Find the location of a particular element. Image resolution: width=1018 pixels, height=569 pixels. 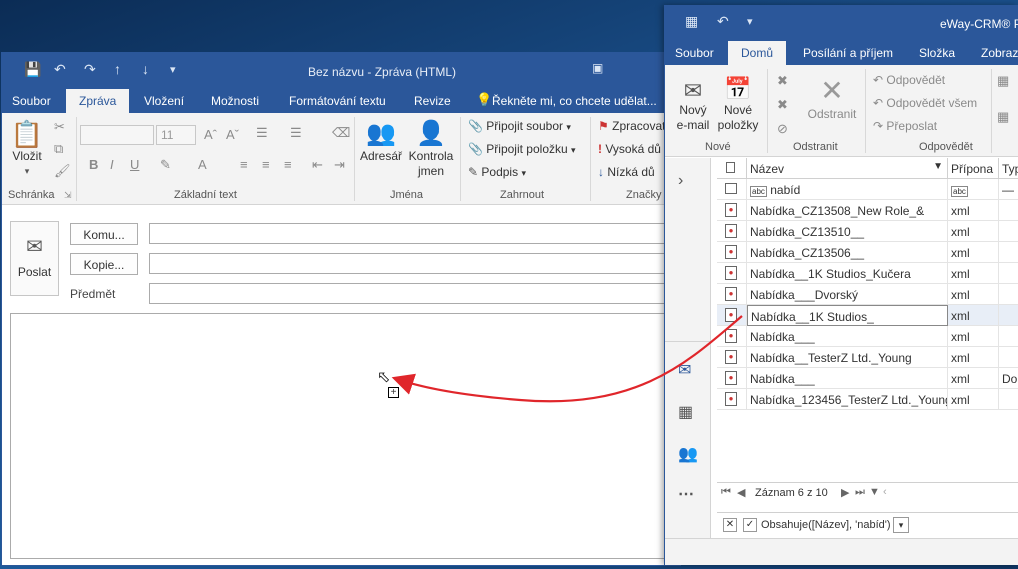

ignore-icon: ✖ is located at coordinates (782, 81).